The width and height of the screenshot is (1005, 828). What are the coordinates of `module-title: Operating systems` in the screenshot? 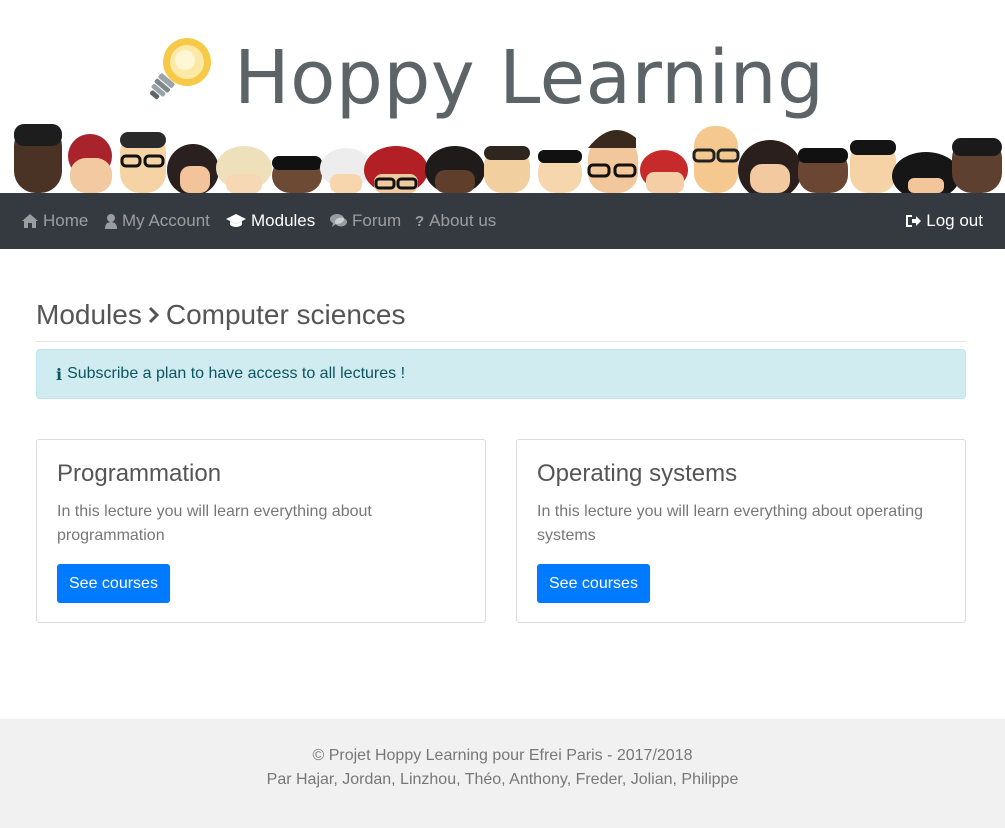 It's located at (637, 473).